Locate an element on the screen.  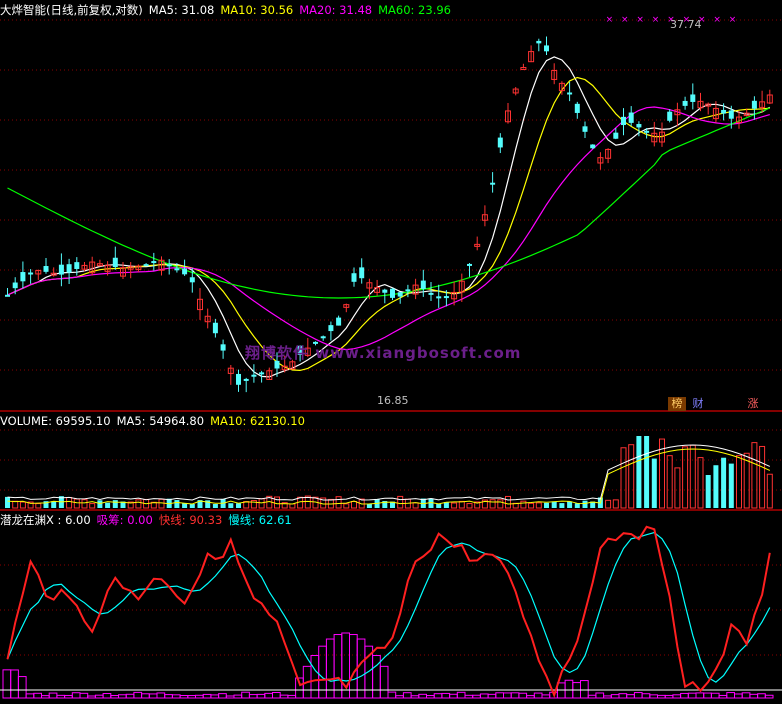
tag-zhang: 涨 is located at coordinates (753, 404).